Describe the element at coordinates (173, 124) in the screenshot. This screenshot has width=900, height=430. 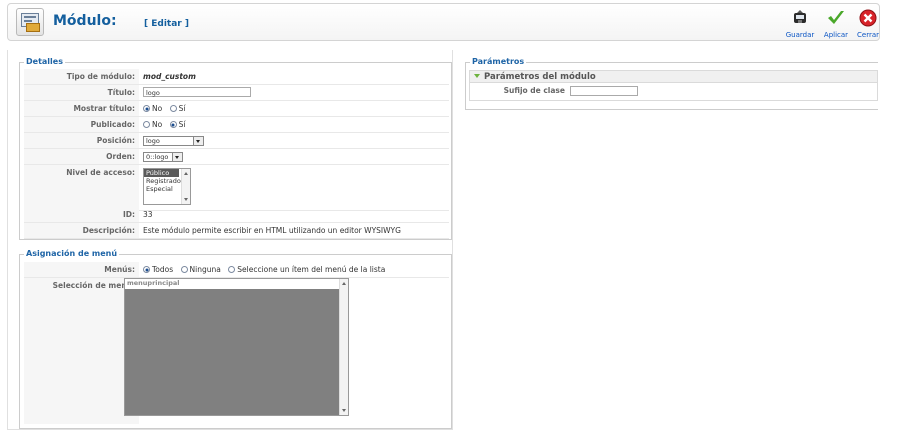
I see `published-yes-radio` at that location.